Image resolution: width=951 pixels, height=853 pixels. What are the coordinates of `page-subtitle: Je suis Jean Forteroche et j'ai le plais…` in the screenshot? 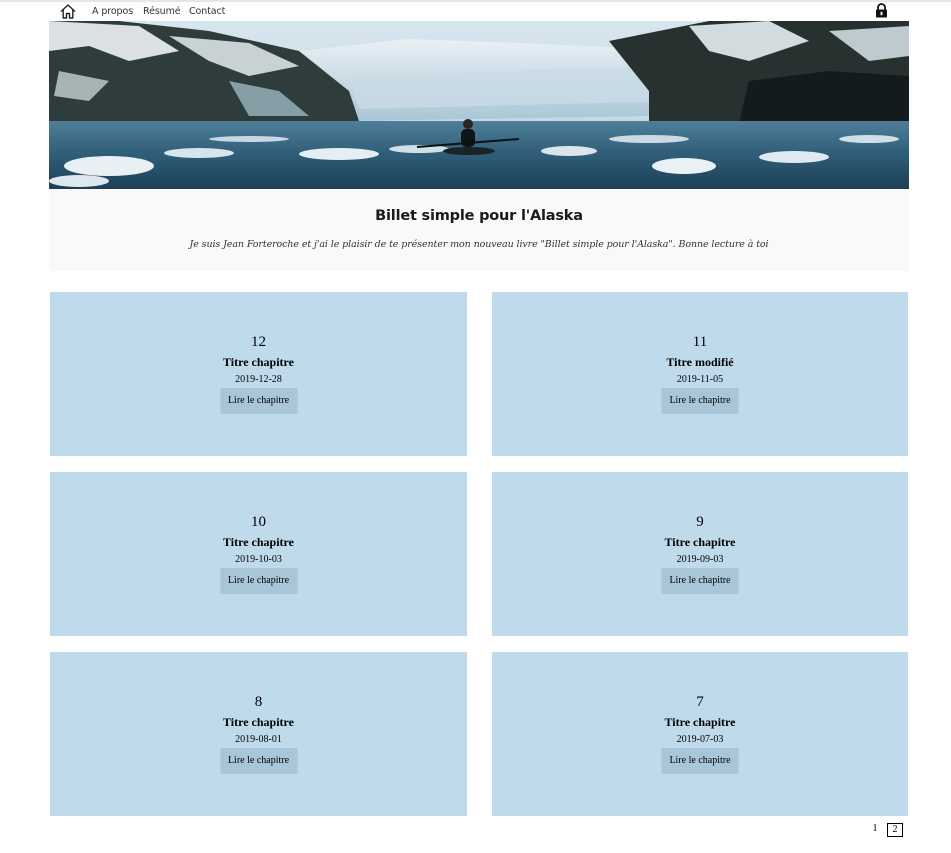 It's located at (479, 244).